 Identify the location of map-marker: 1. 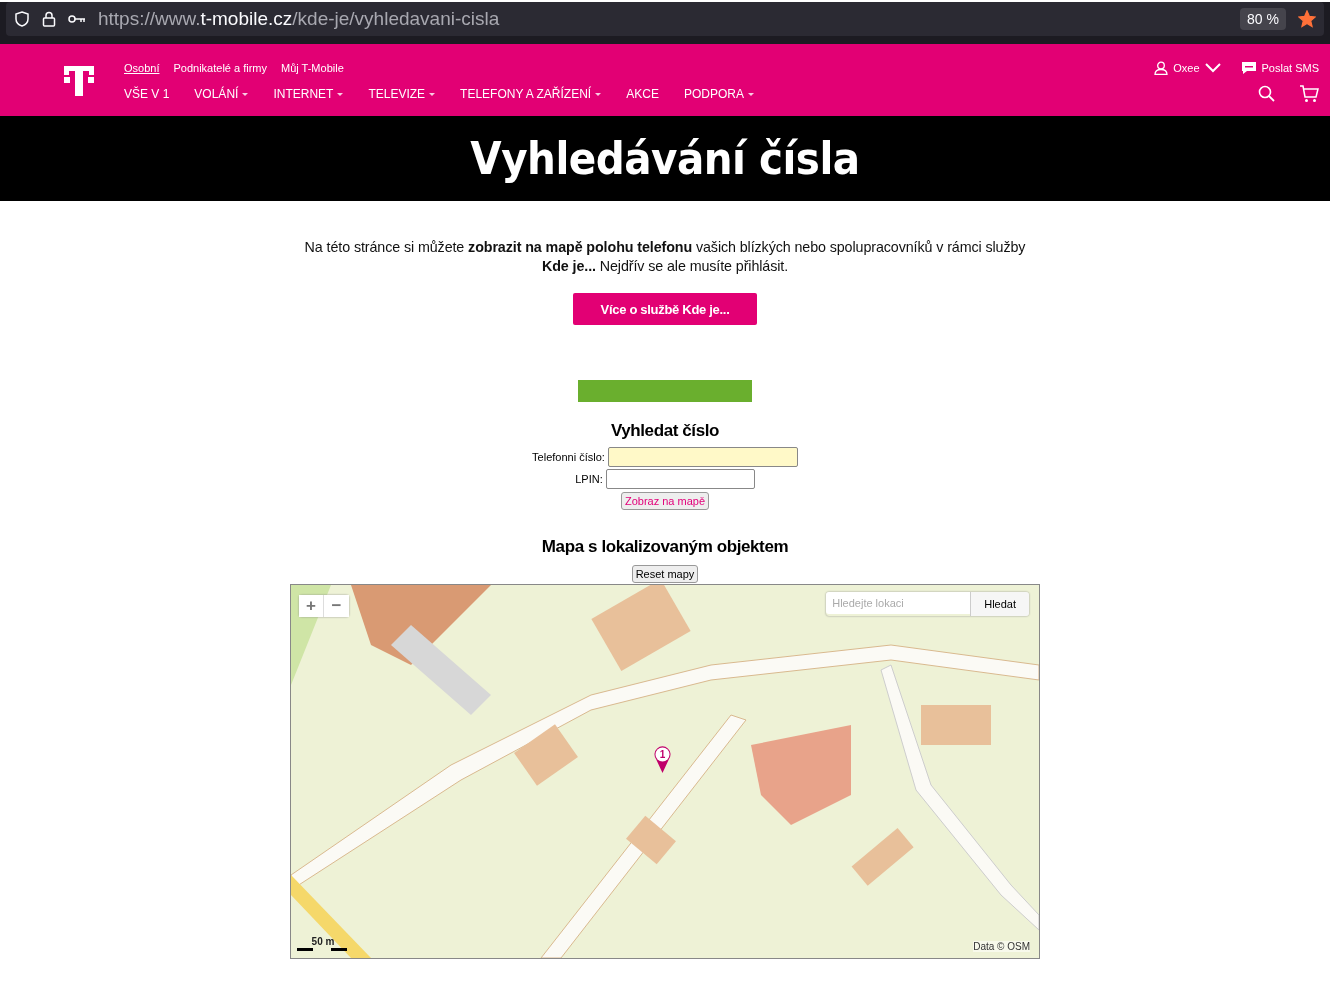
(662, 761).